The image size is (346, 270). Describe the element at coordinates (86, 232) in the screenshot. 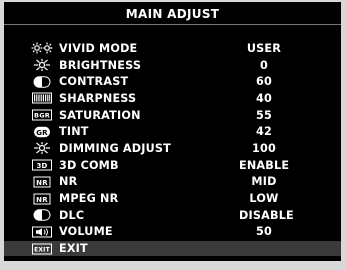

I see `menu-item-label: VOLUME` at that location.